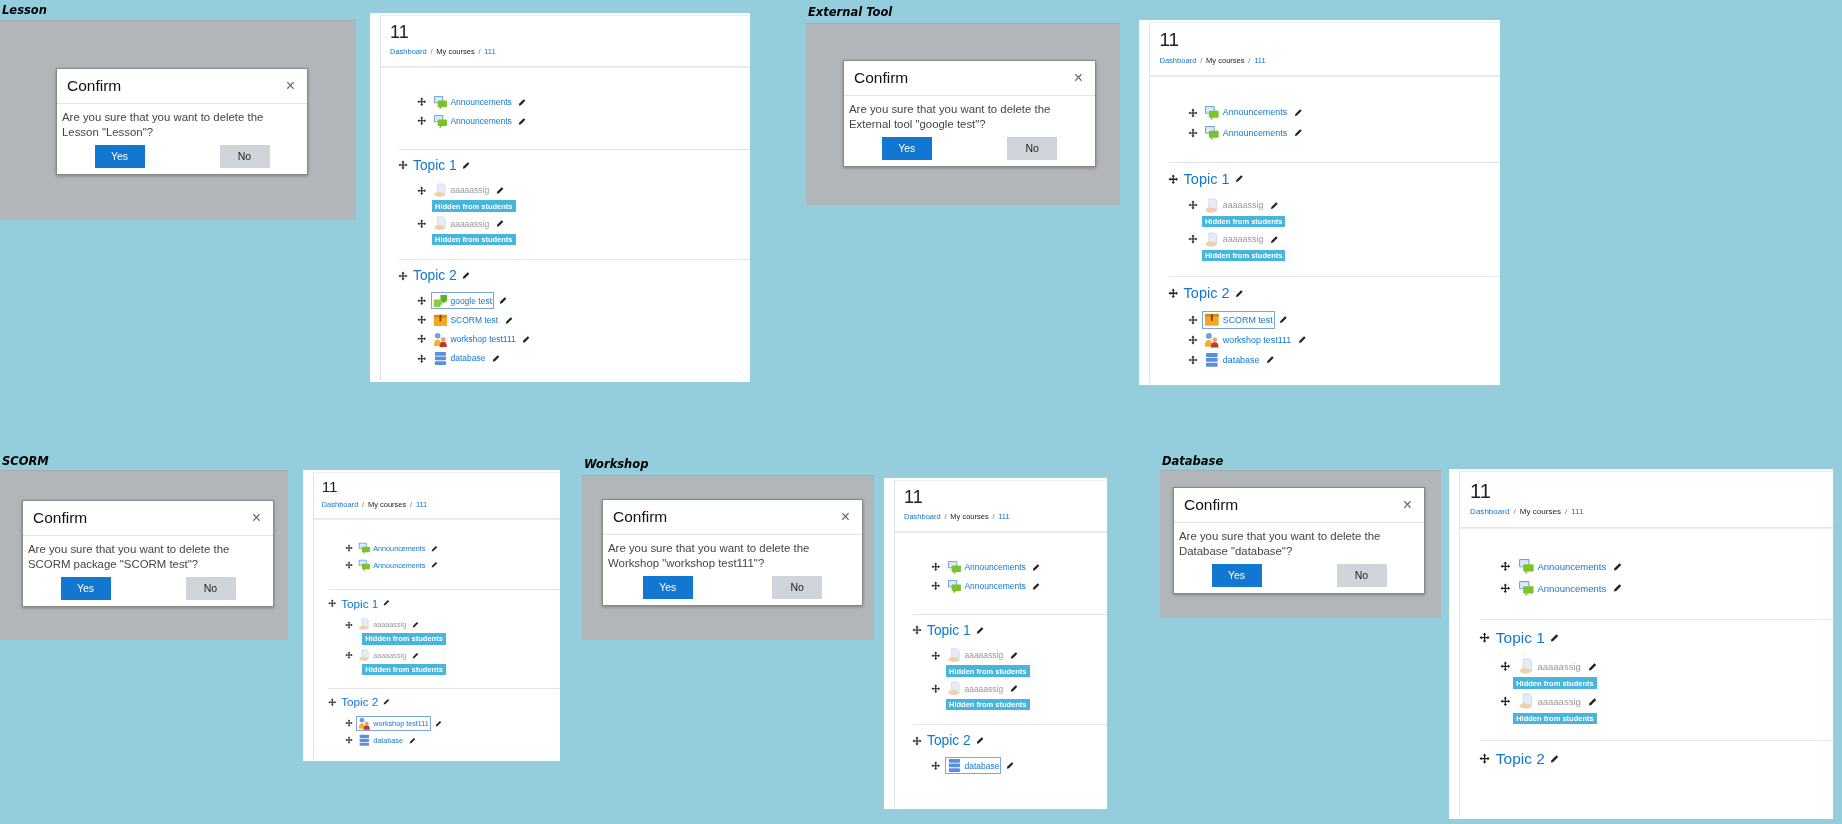 The width and height of the screenshot is (1842, 824). I want to click on activity-link: workshop test111, so click(474, 339).